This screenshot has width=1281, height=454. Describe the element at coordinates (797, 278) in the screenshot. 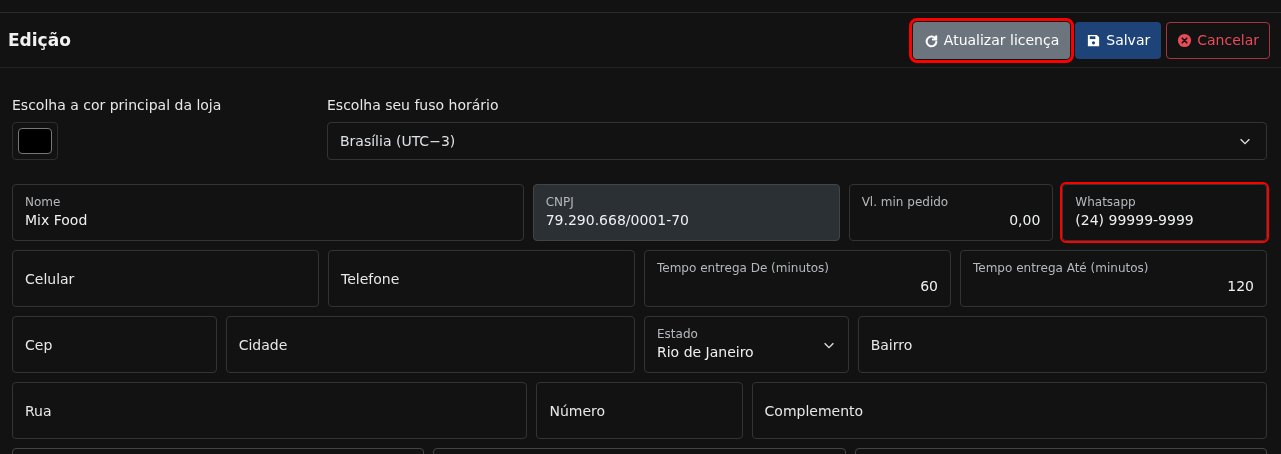

I see `input-field: Tempo entrega De (minutos) 60` at that location.